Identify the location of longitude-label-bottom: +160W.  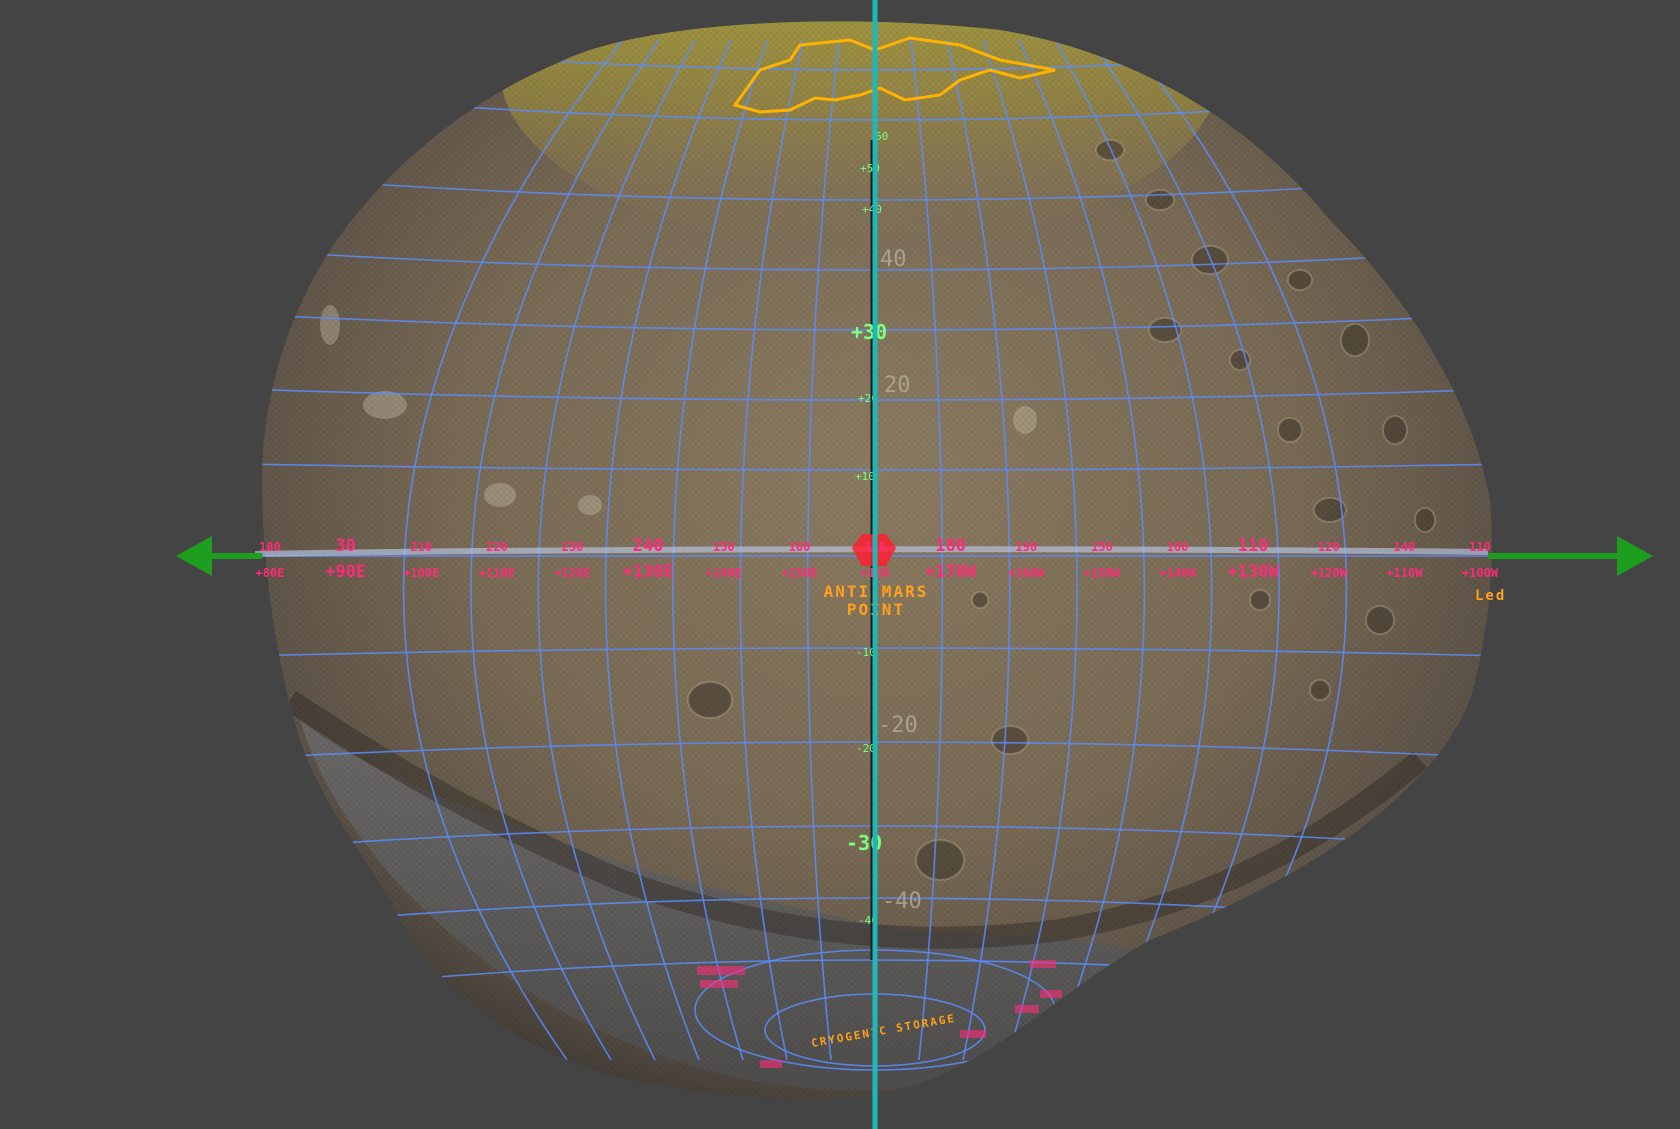
(1026, 573).